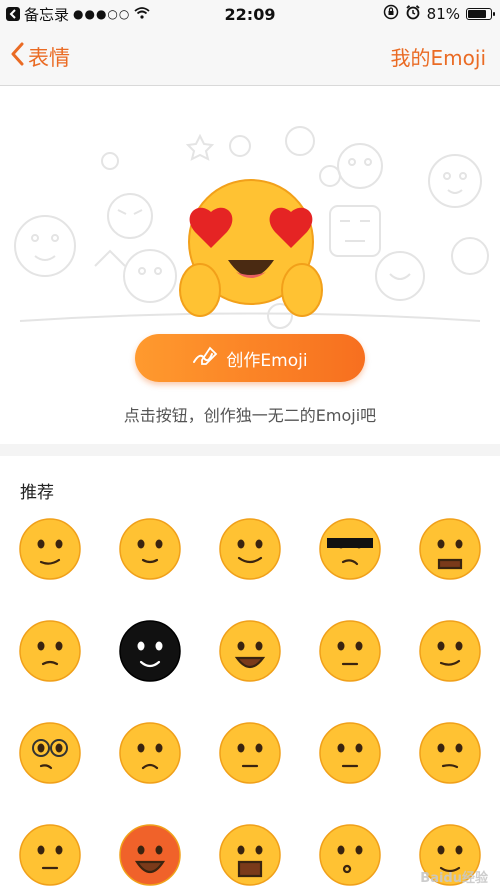 This screenshot has width=500, height=890. What do you see at coordinates (250, 753) in the screenshot?
I see `disappointed-face-emoji` at bounding box center [250, 753].